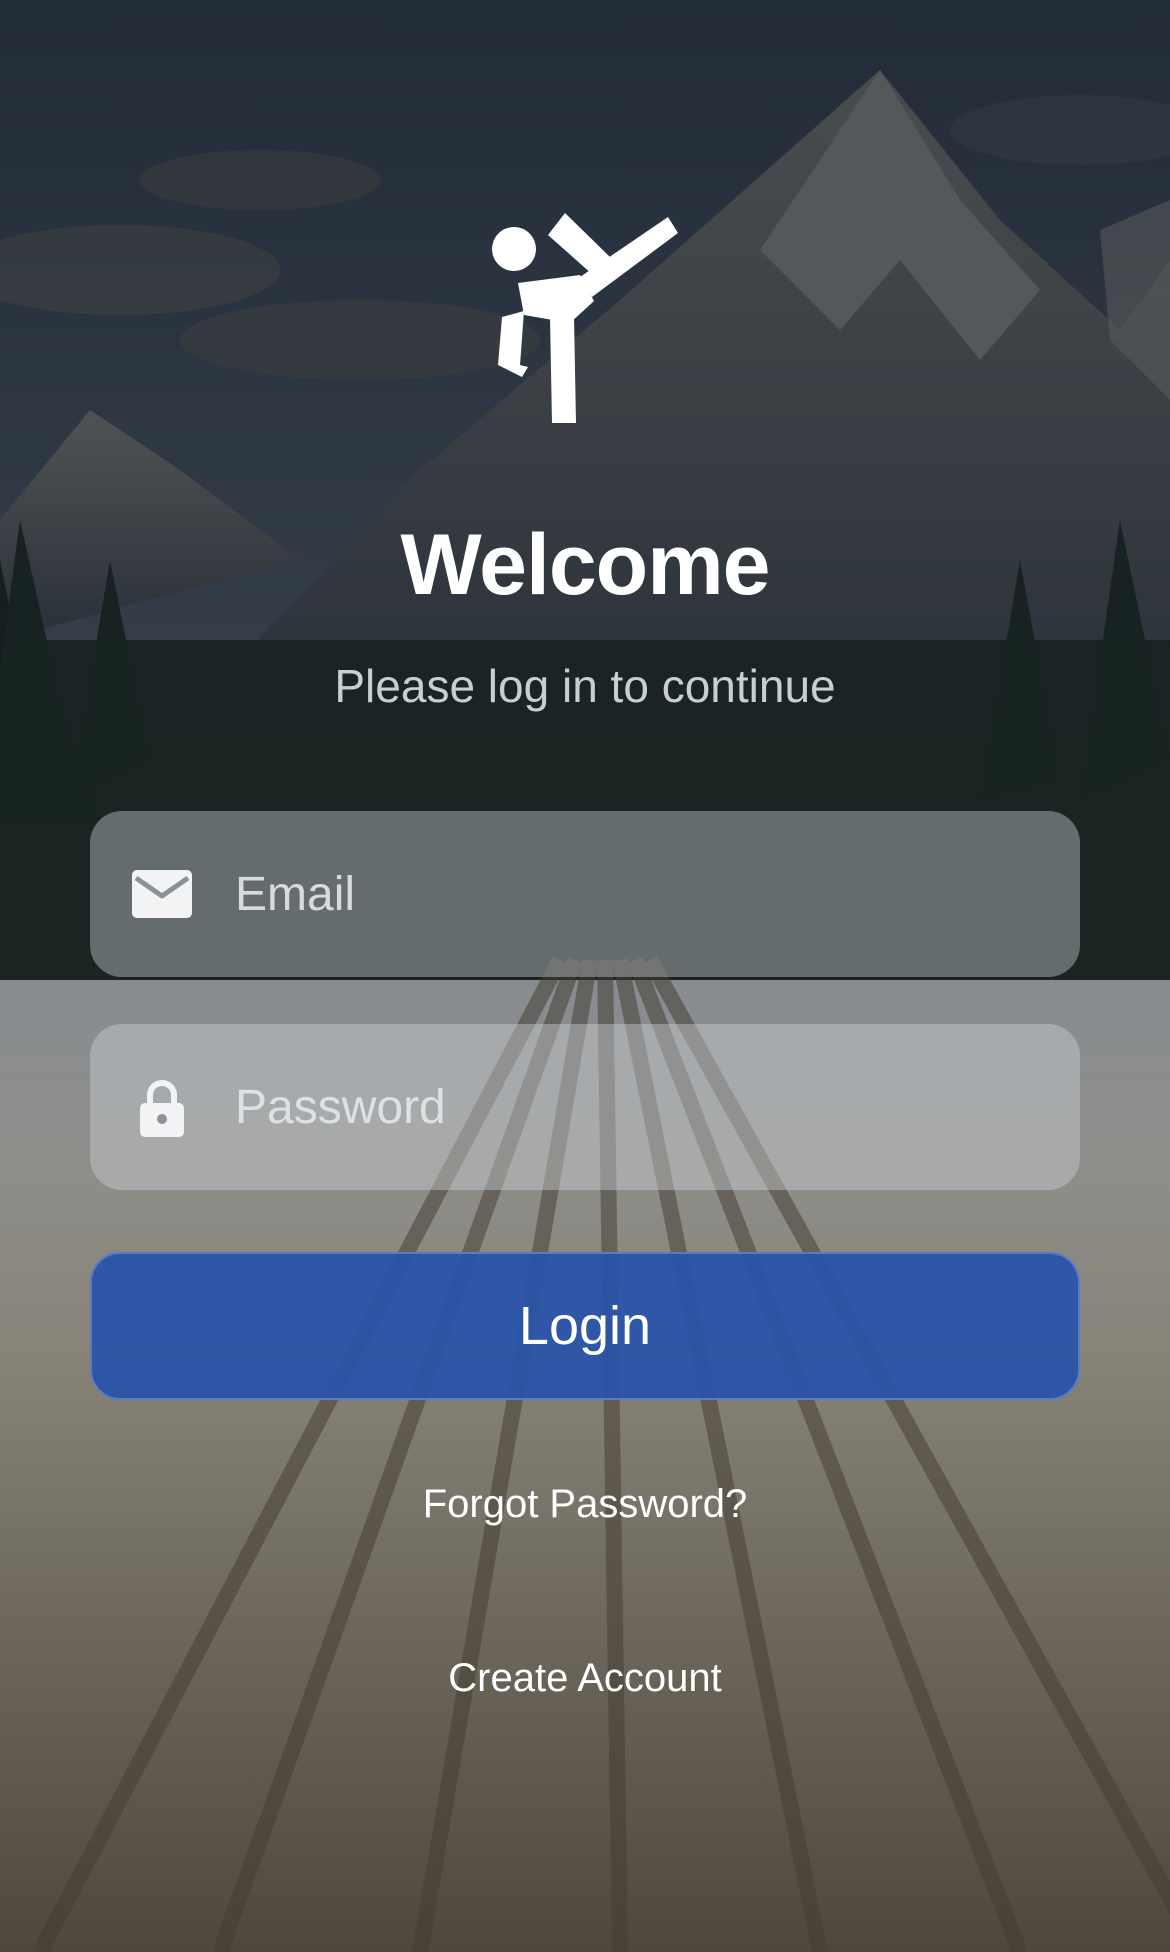 The width and height of the screenshot is (1170, 1952). What do you see at coordinates (585, 1326) in the screenshot?
I see `login-button: Login` at bounding box center [585, 1326].